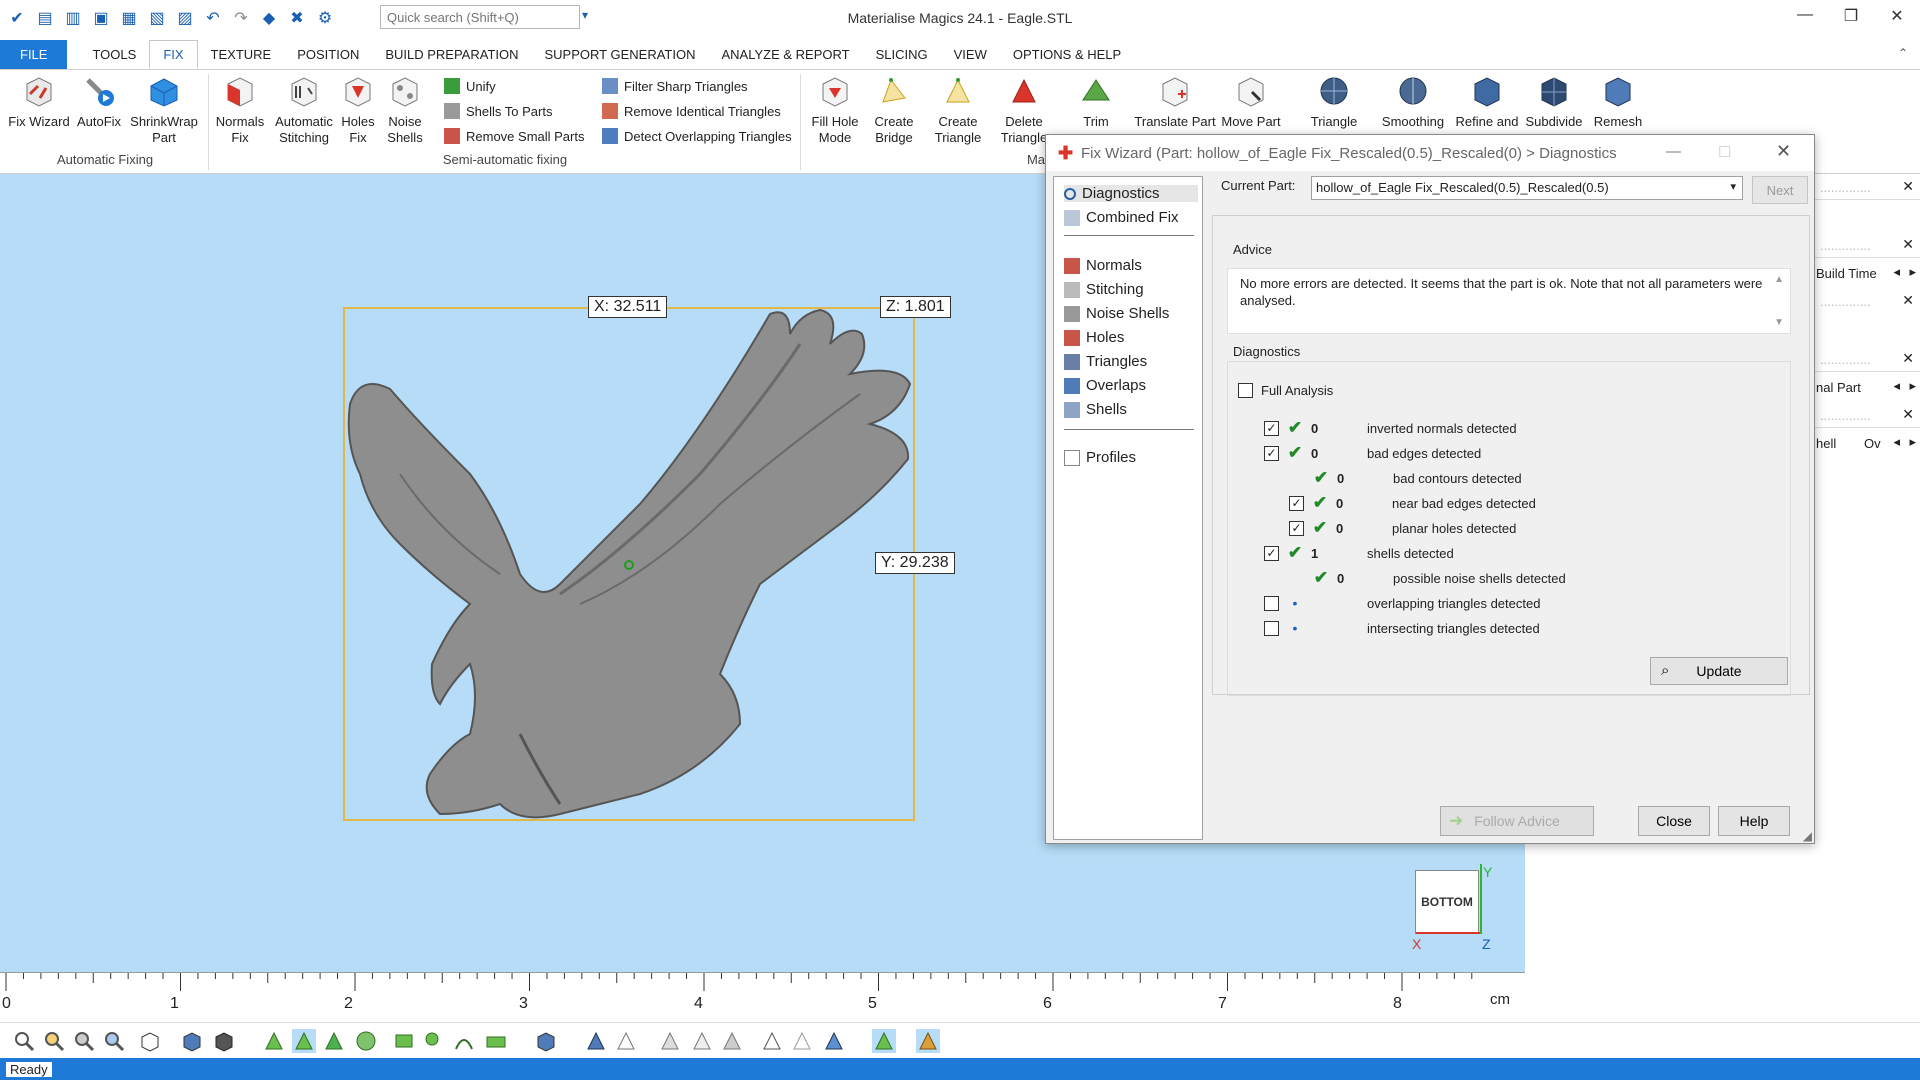 The height and width of the screenshot is (1080, 1920). I want to click on close-button: Close, so click(1674, 821).